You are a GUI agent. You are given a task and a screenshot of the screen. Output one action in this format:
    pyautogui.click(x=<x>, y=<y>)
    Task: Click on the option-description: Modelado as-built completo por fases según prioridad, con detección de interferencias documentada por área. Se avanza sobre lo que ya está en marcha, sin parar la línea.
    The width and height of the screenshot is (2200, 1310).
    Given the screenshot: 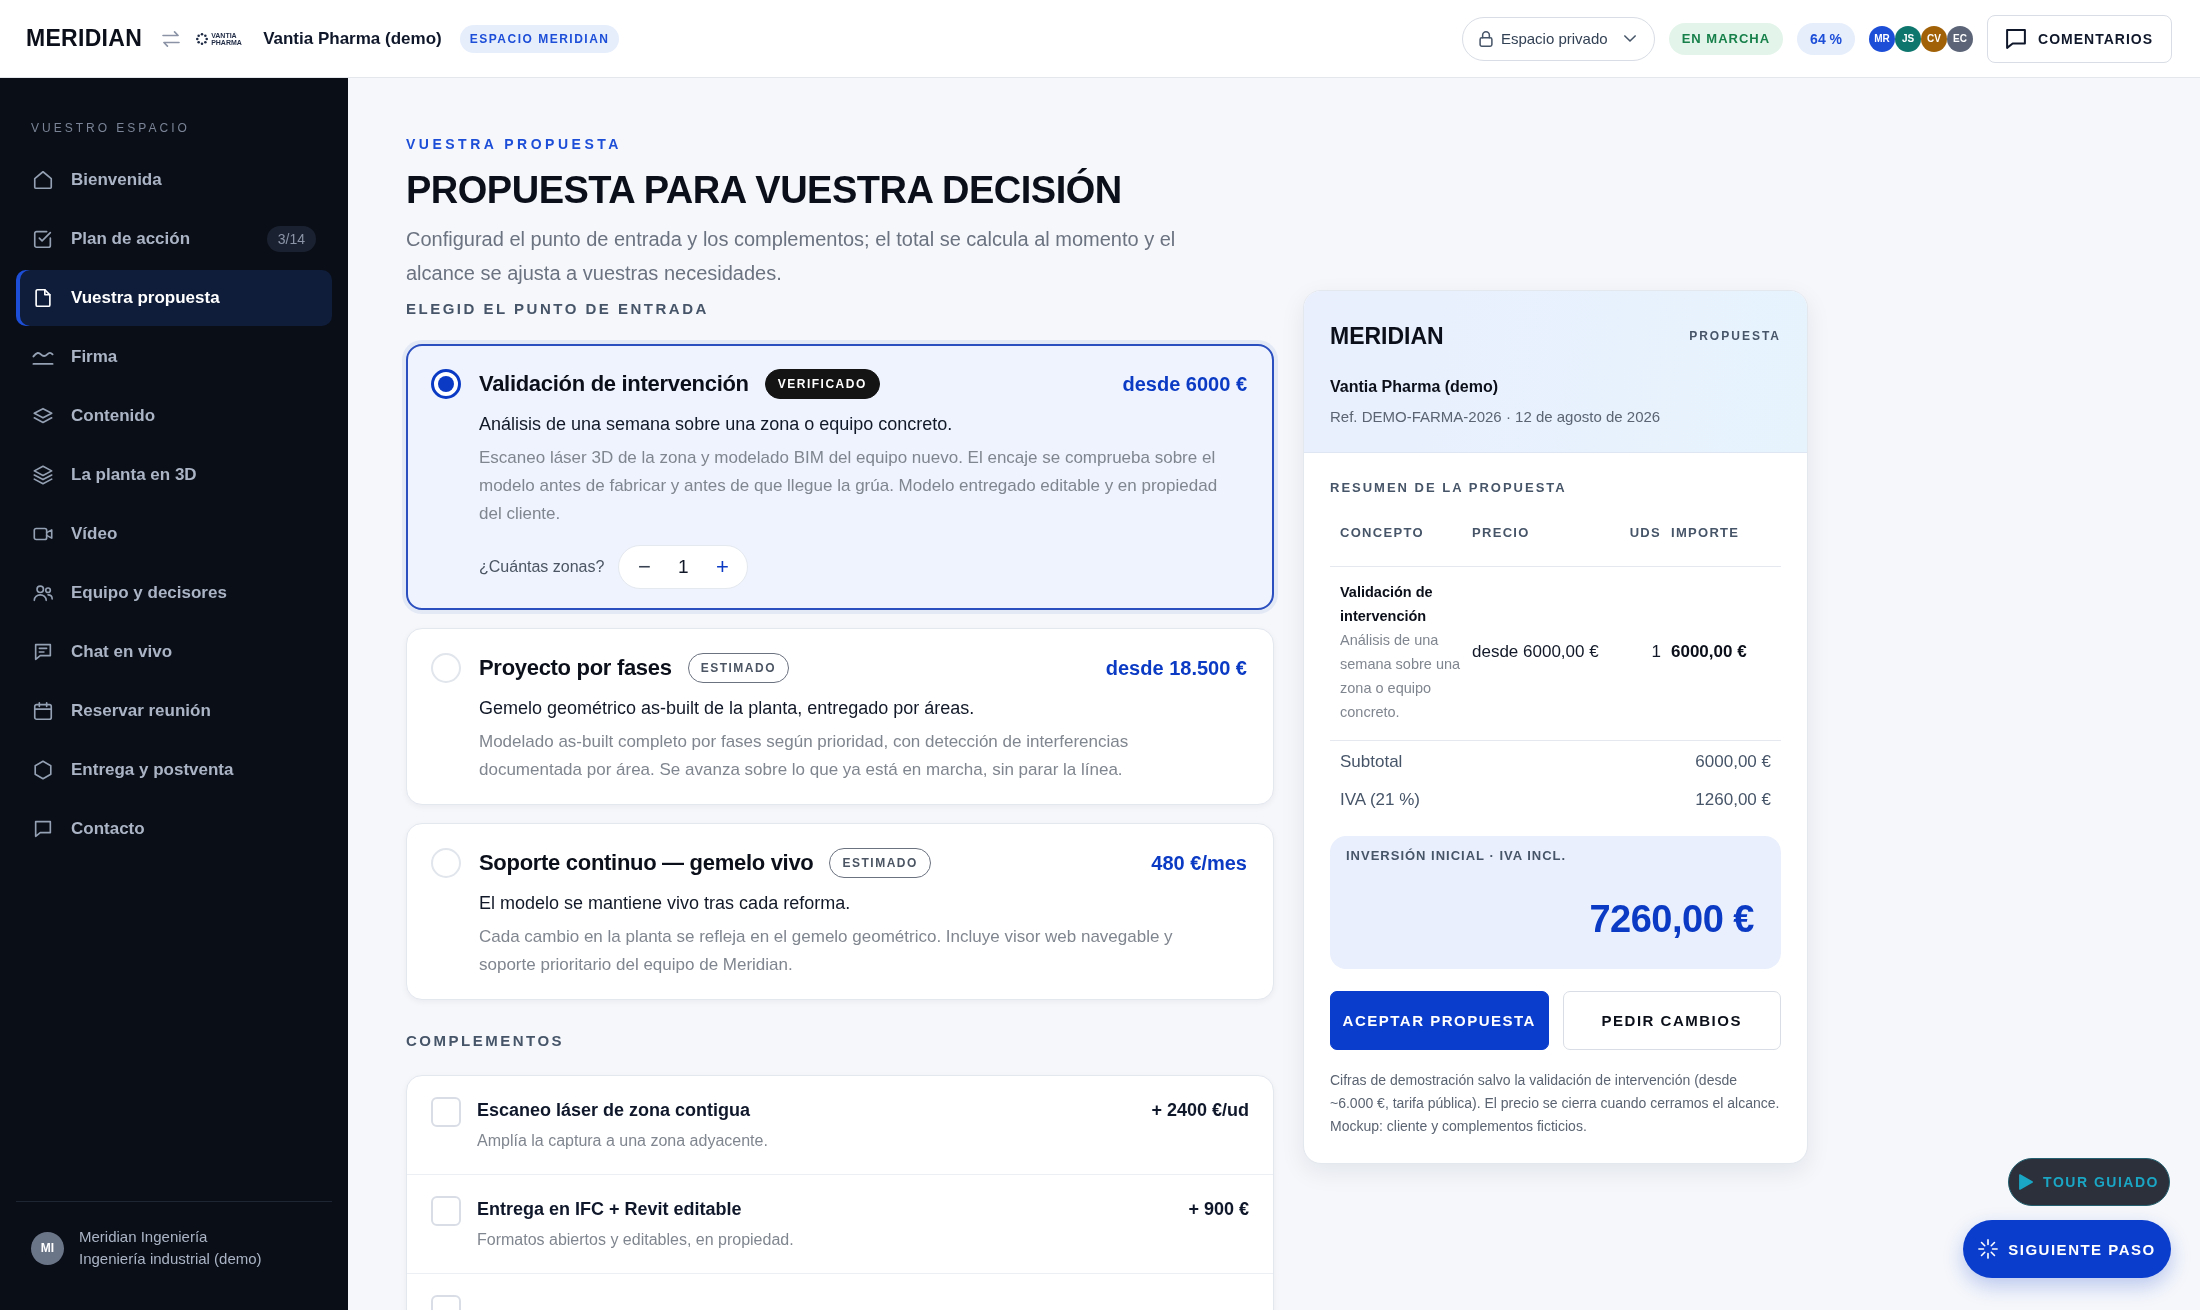 What is the action you would take?
    pyautogui.click(x=804, y=756)
    